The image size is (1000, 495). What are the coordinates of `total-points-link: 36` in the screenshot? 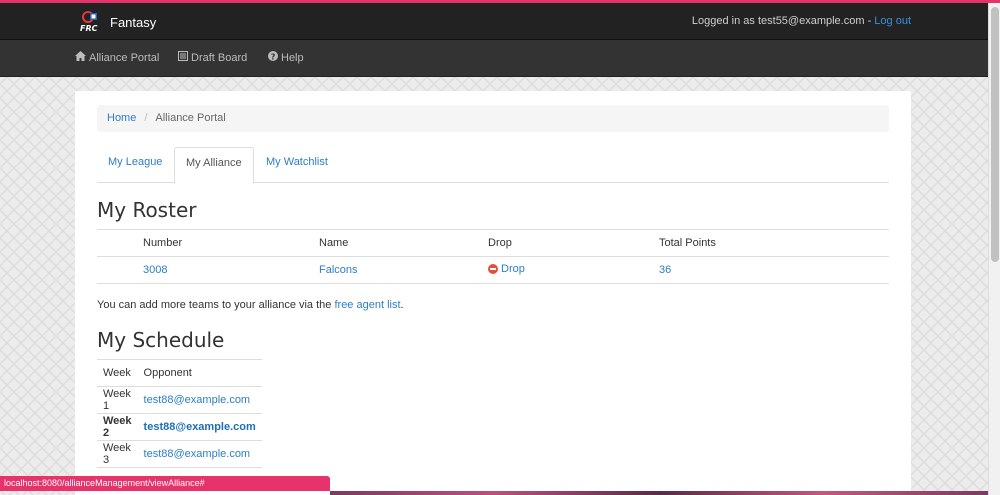 It's located at (665, 270).